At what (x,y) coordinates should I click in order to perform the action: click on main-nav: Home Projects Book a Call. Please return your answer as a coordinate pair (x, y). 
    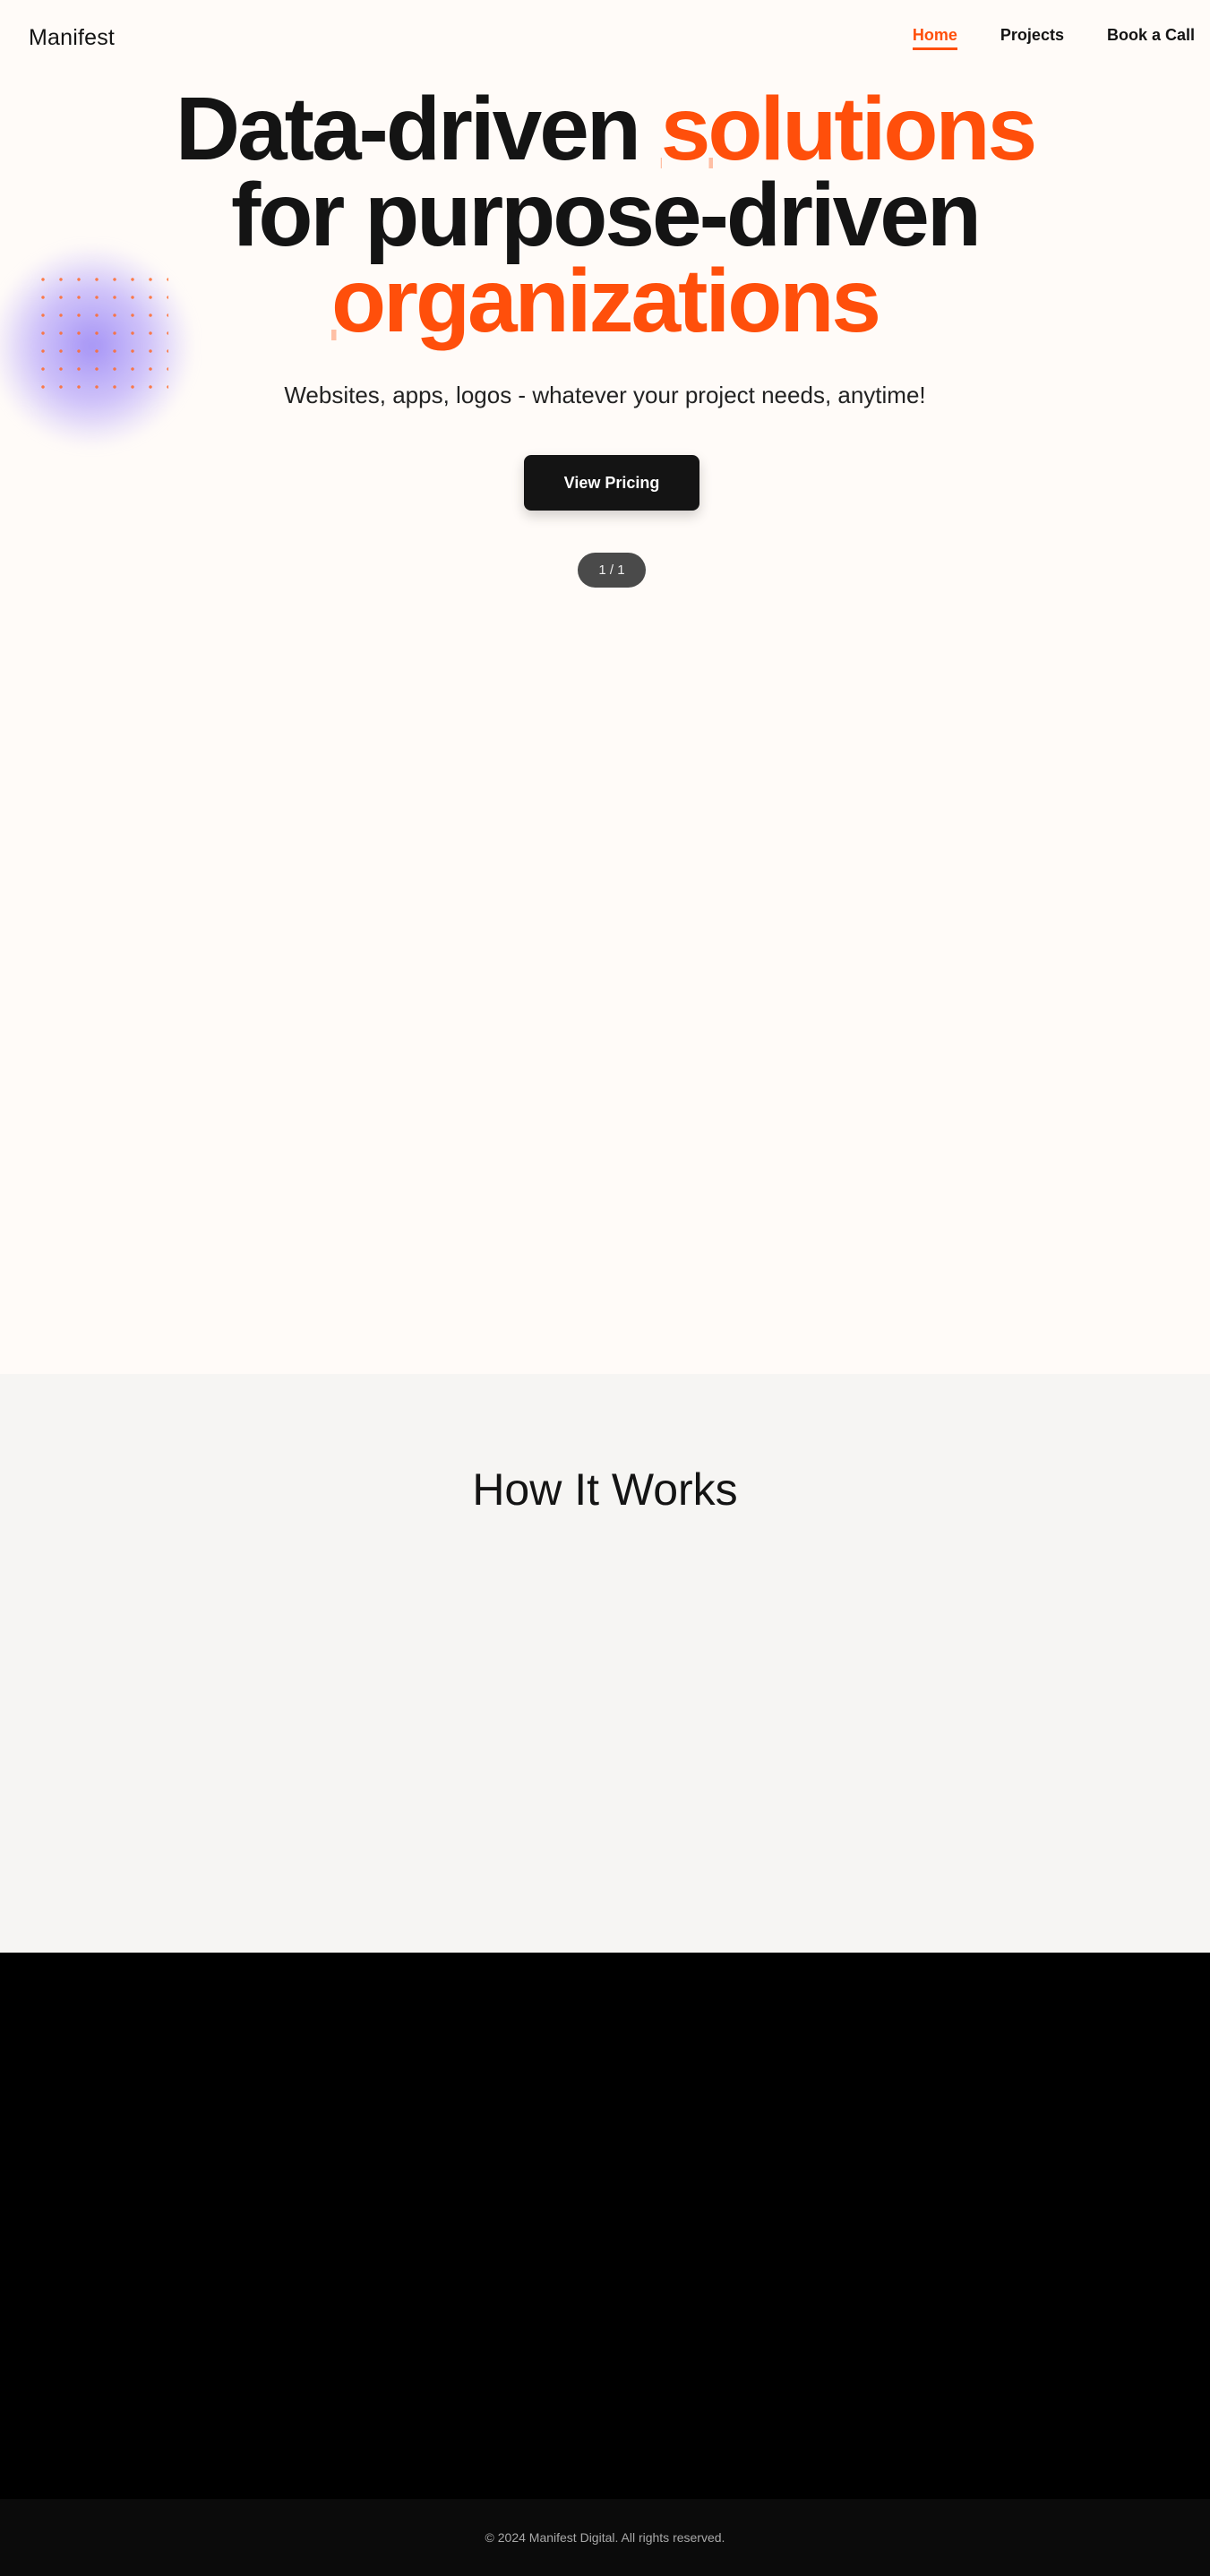
    Looking at the image, I should click on (1053, 38).